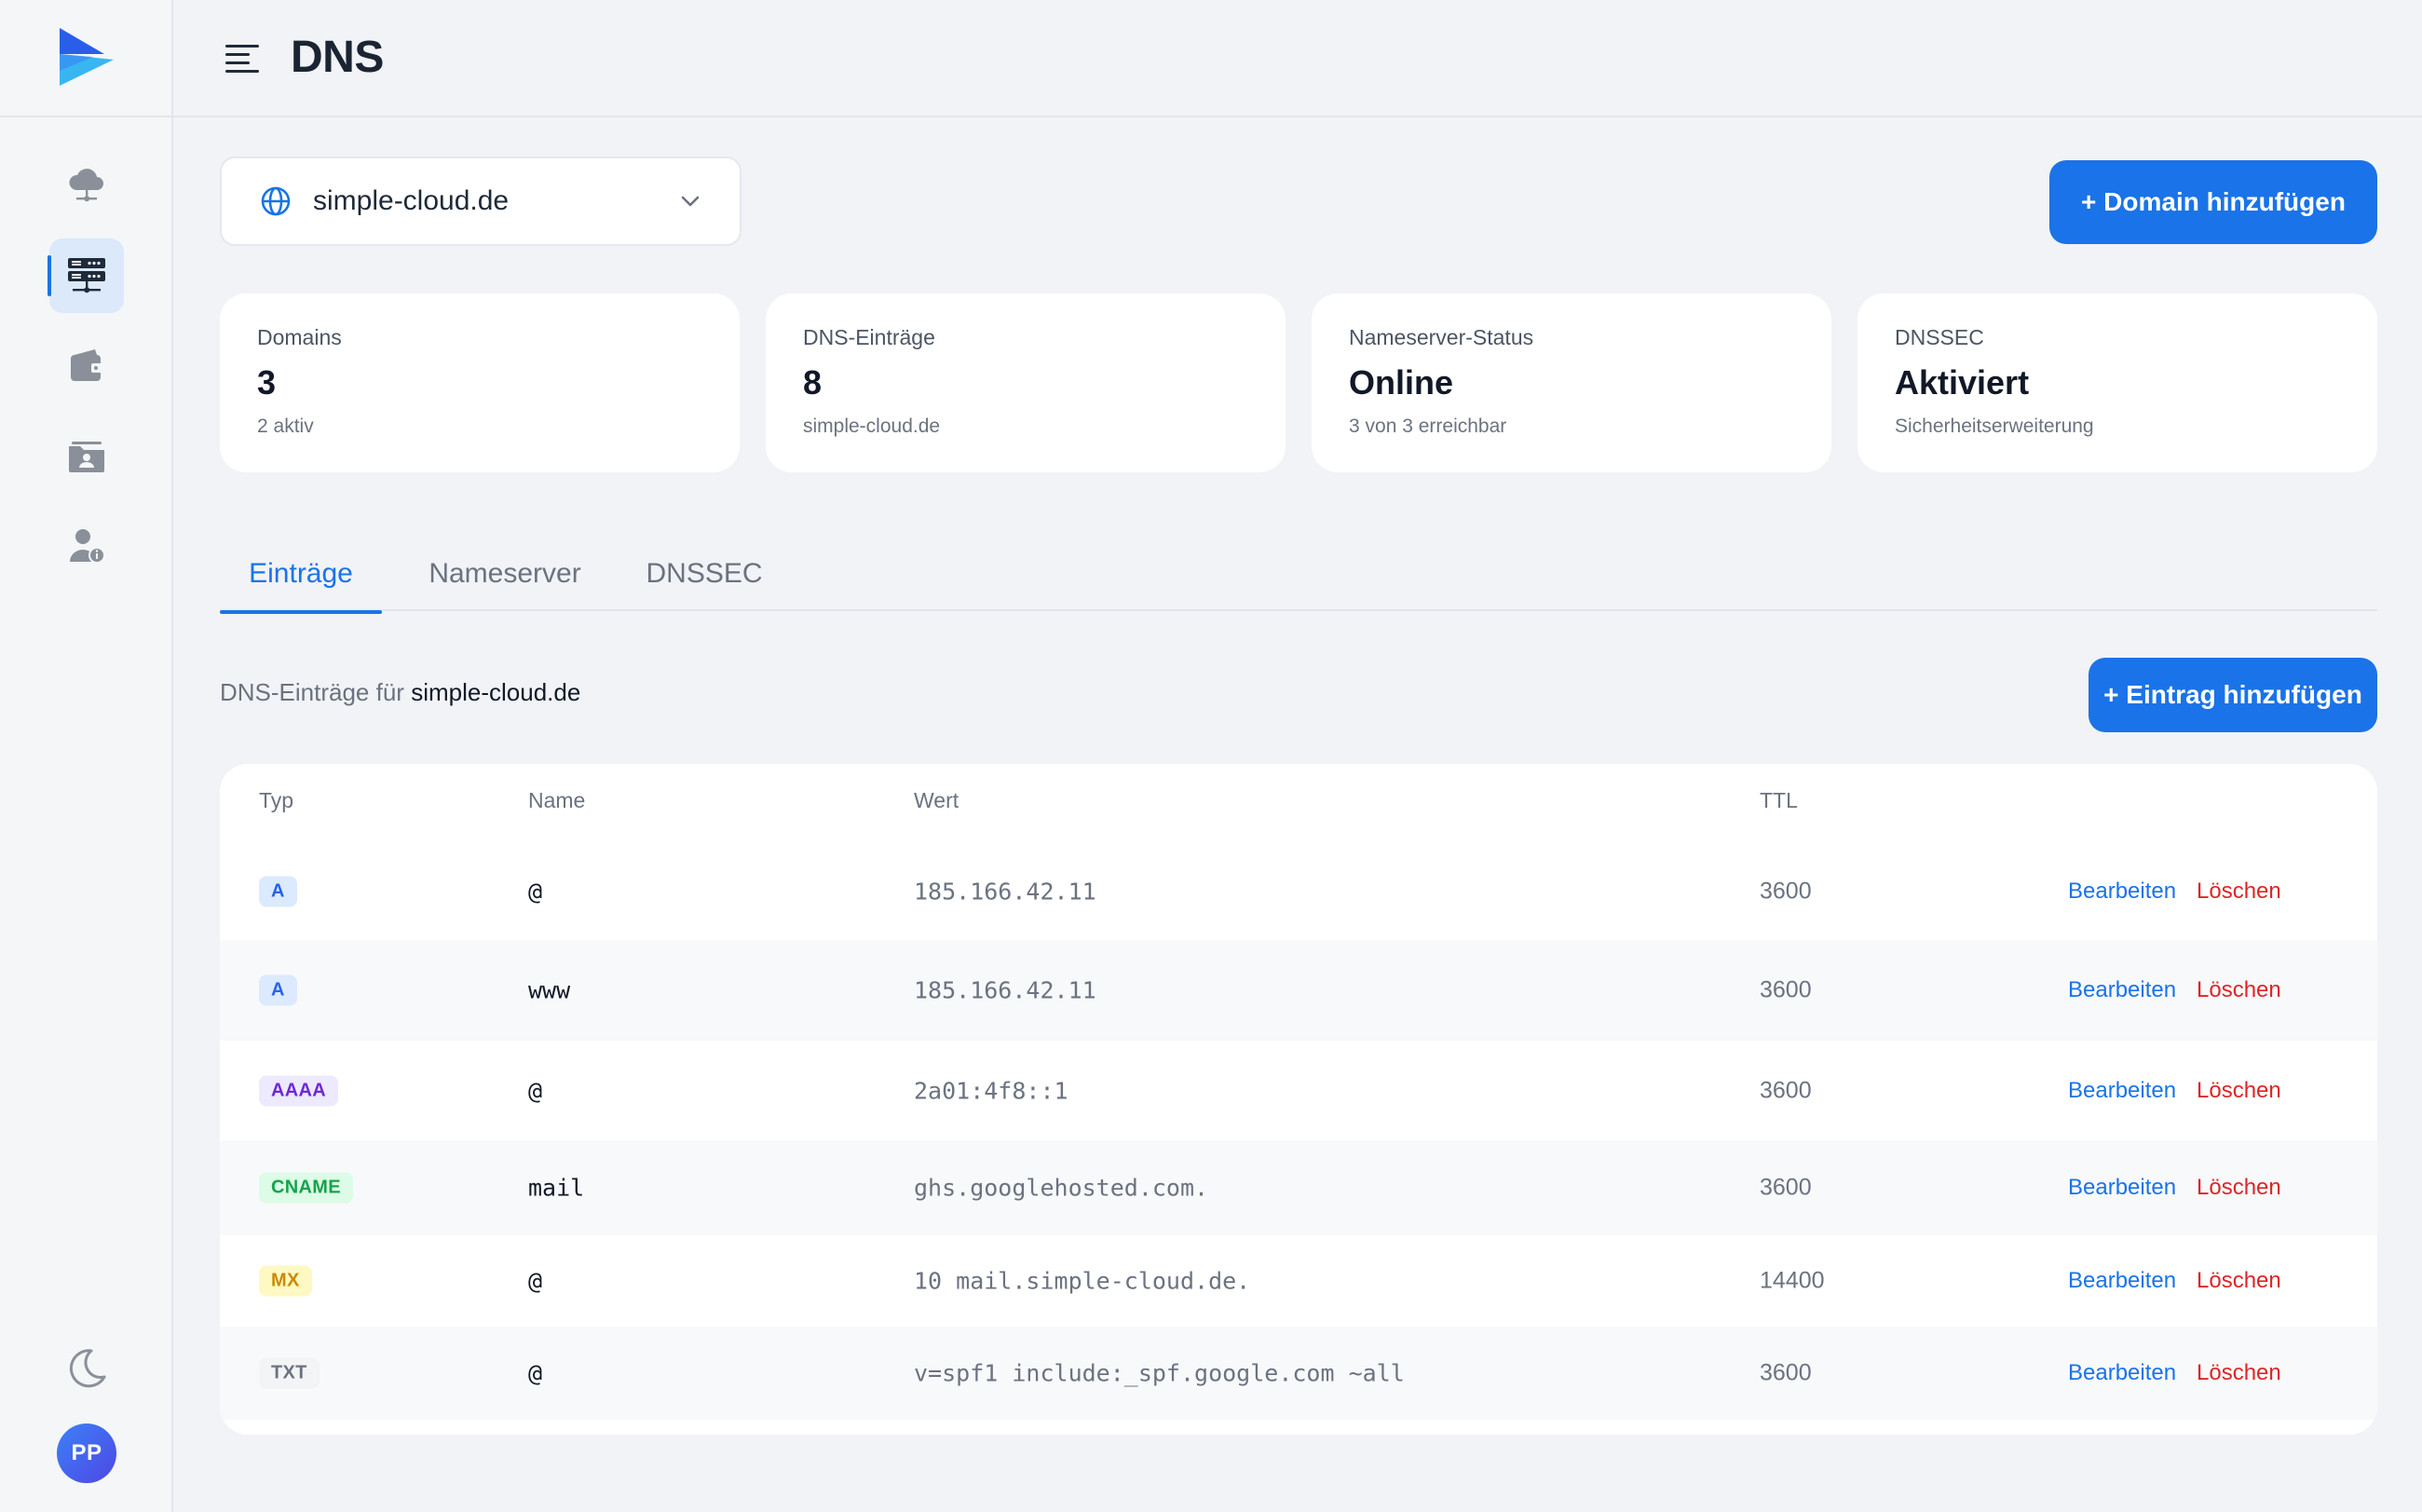 This screenshot has height=1512, width=2422. What do you see at coordinates (1441, 337) in the screenshot?
I see `stat-label: Nameserver-Status` at bounding box center [1441, 337].